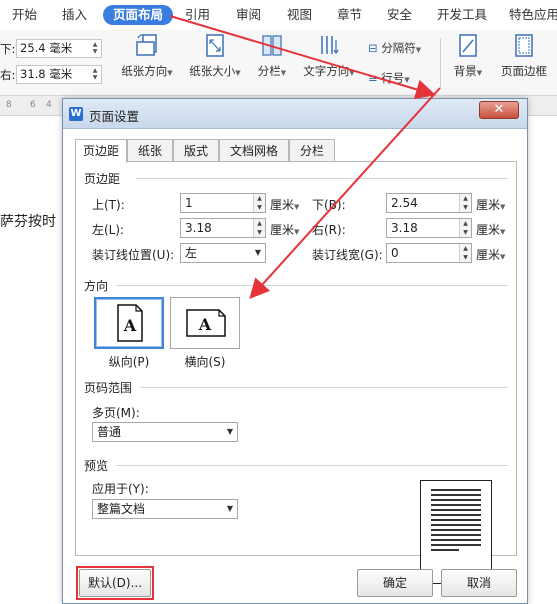 This screenshot has height=604, width=557. Describe the element at coordinates (130, 325) in the screenshot. I see `svg-text: A` at that location.